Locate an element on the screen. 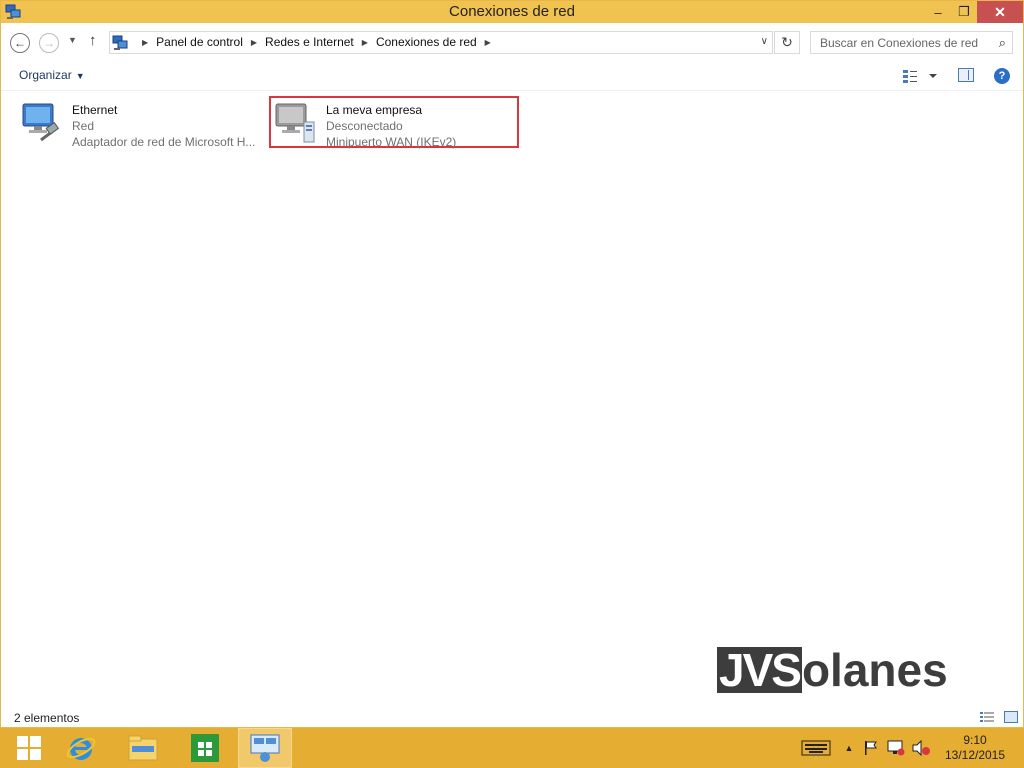 Image resolution: width=1024 pixels, height=768 pixels. search-input is located at coordinates (898, 42).